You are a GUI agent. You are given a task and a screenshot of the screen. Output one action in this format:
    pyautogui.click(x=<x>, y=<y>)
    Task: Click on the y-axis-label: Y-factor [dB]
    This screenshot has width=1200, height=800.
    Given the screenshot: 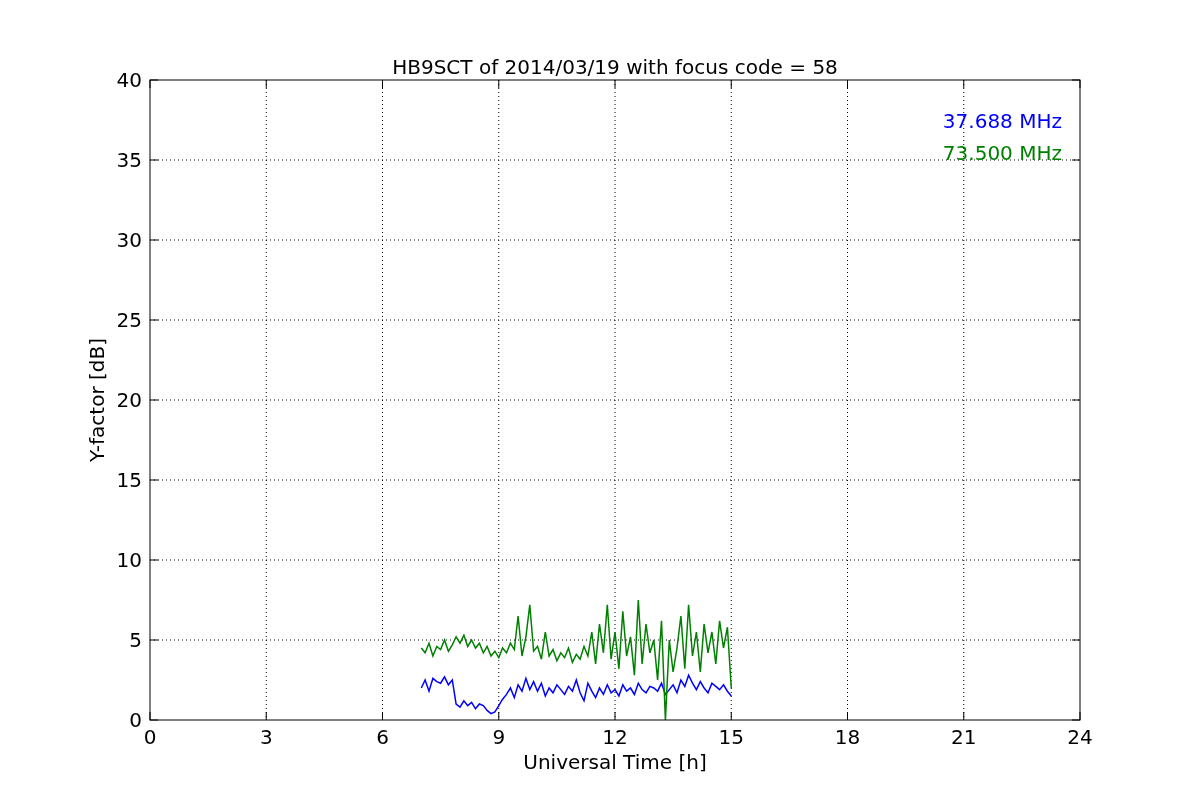 What is the action you would take?
    pyautogui.click(x=97, y=400)
    